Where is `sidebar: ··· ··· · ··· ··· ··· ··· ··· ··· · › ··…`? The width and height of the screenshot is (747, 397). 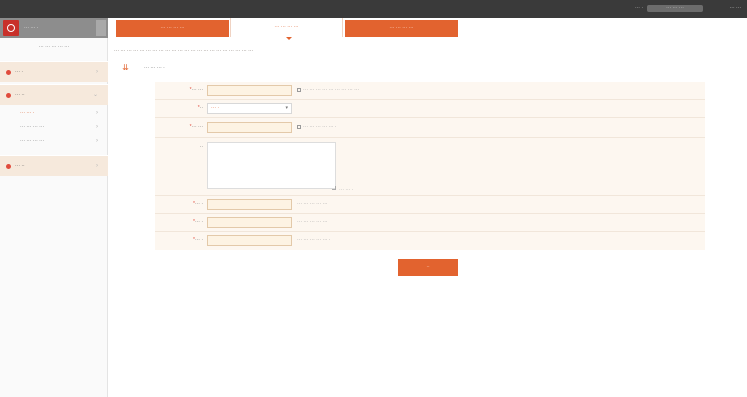
sidebar: ··· ··· · ··· ··· ··· ··· ··· ··· · › ··… is located at coordinates (54, 207).